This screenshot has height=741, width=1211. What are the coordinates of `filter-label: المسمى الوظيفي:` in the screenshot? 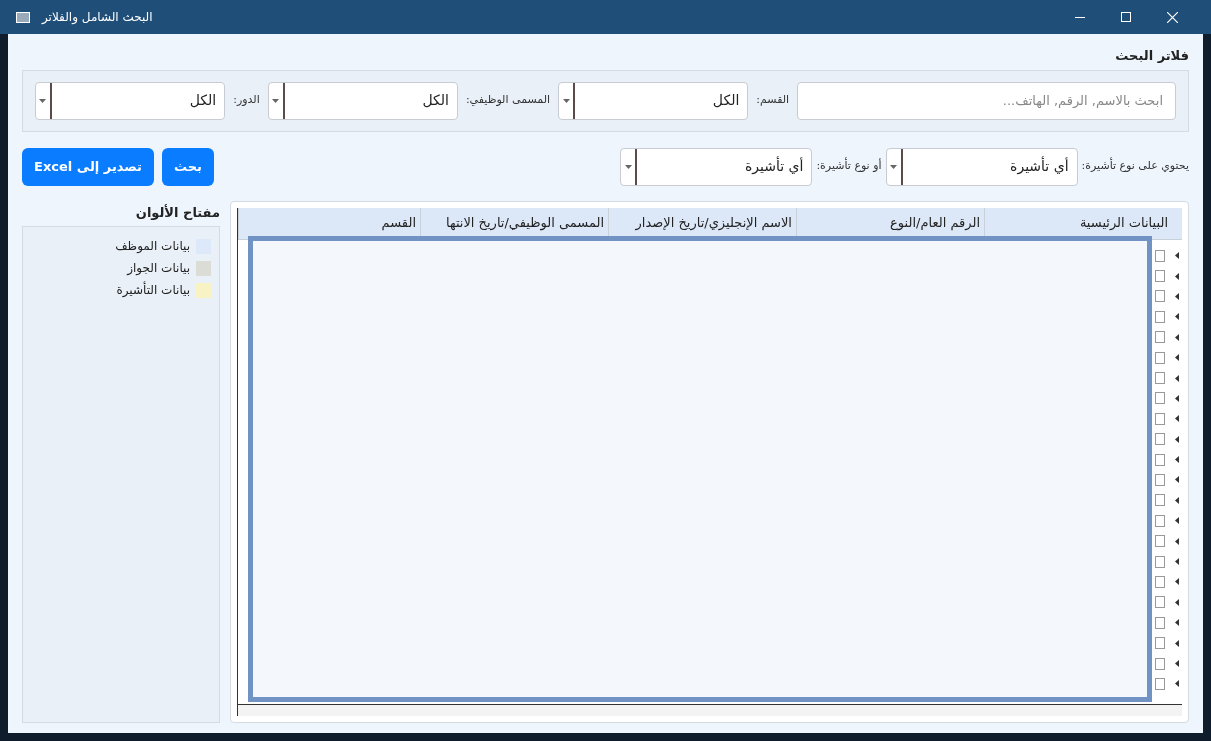 It's located at (508, 100).